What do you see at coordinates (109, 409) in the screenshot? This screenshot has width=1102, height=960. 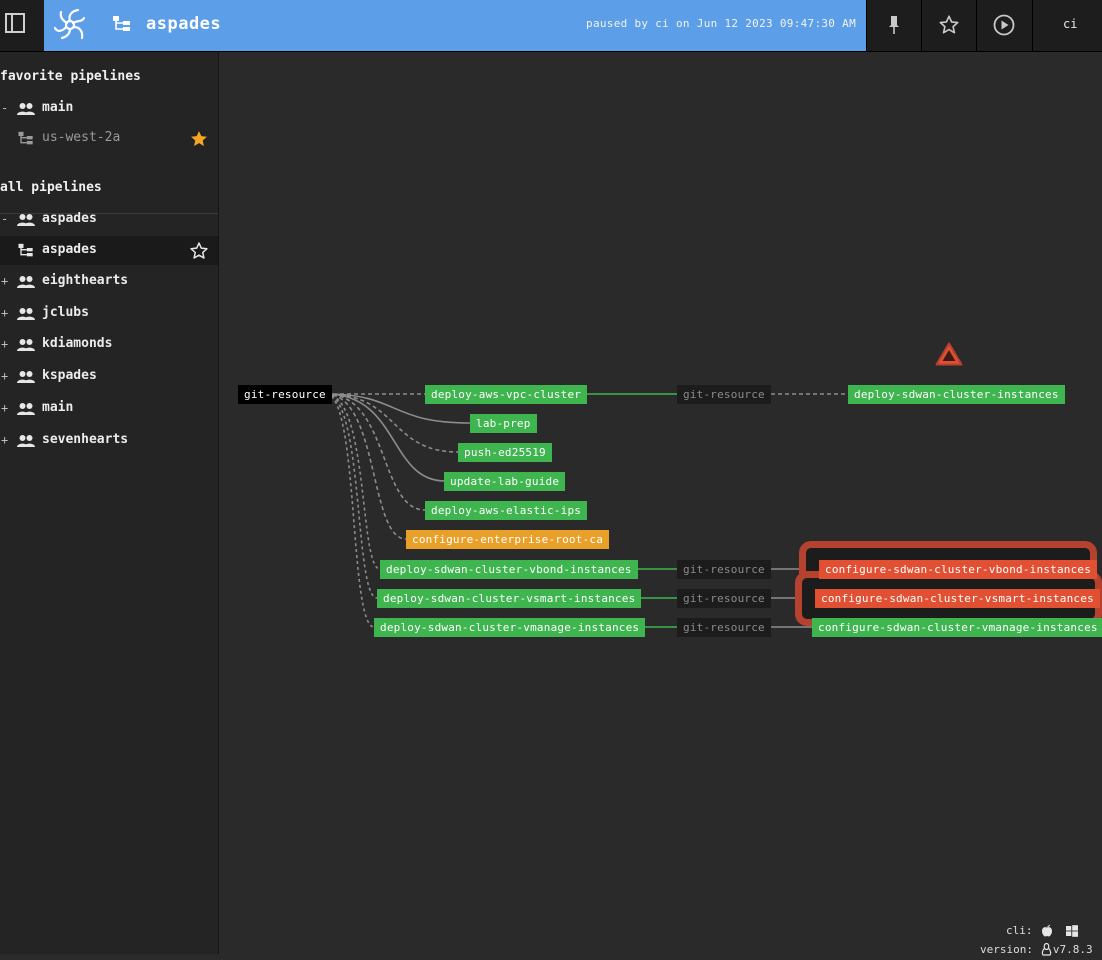 I see `team-main: + main` at bounding box center [109, 409].